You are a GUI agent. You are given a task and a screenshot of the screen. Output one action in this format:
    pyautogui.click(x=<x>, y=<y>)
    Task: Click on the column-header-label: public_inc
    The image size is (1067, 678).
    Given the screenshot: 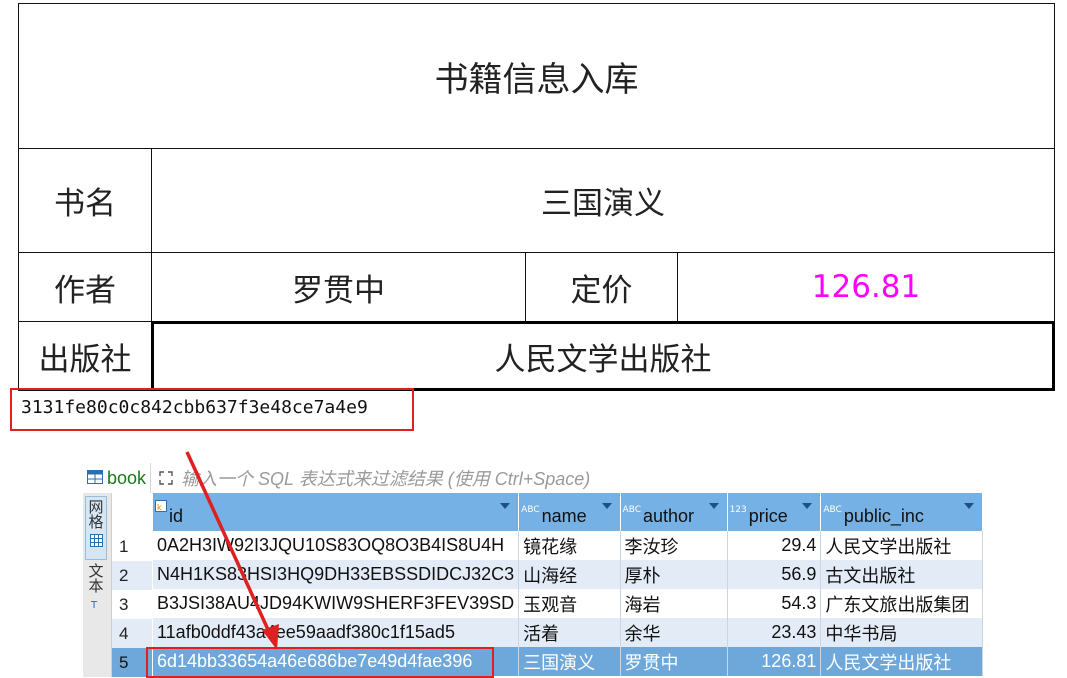 What is the action you would take?
    pyautogui.click(x=883, y=516)
    